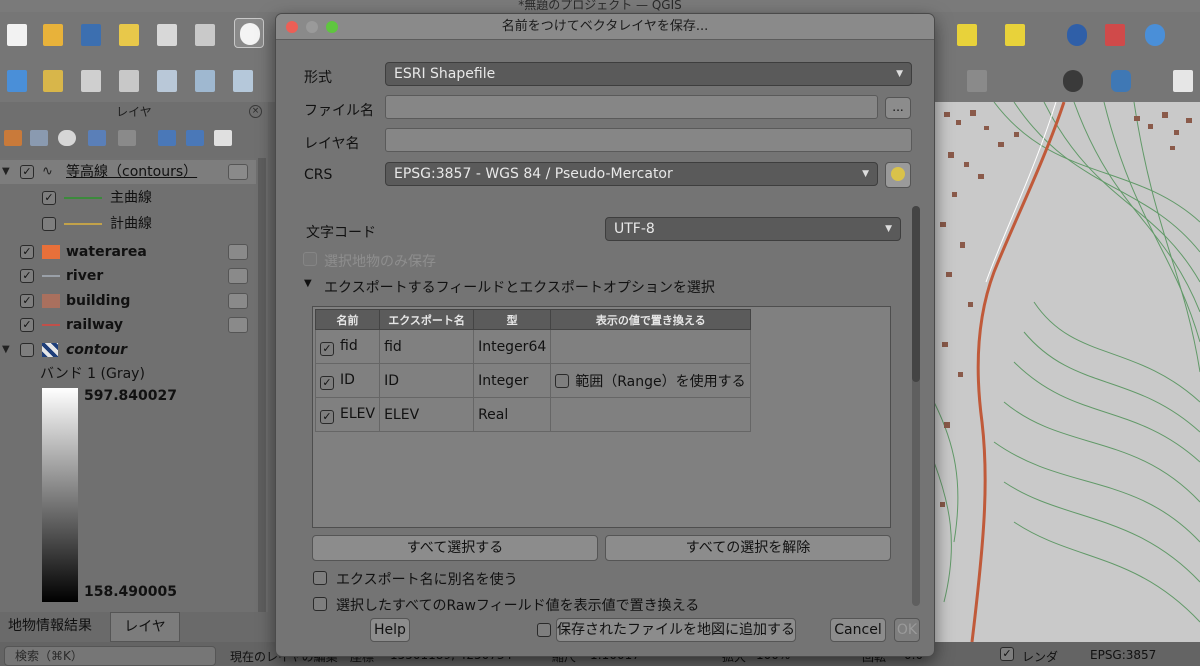 The height and width of the screenshot is (666, 1200). Describe the element at coordinates (967, 35) in the screenshot. I see `select-features-button` at that location.